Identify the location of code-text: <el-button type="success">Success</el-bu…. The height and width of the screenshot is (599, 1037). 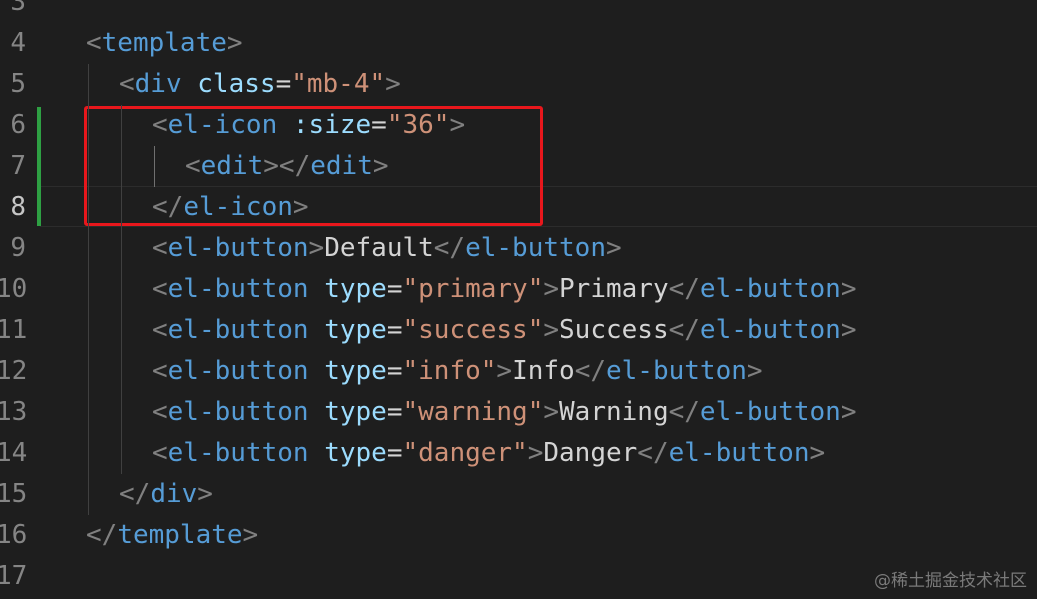
(504, 330).